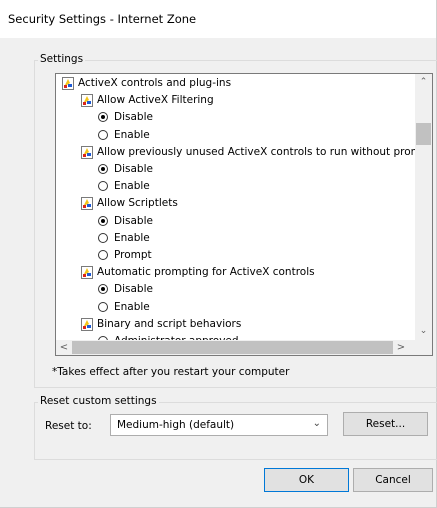 This screenshot has height=508, width=437. I want to click on horizontal-scrollbar: < >, so click(236, 347).